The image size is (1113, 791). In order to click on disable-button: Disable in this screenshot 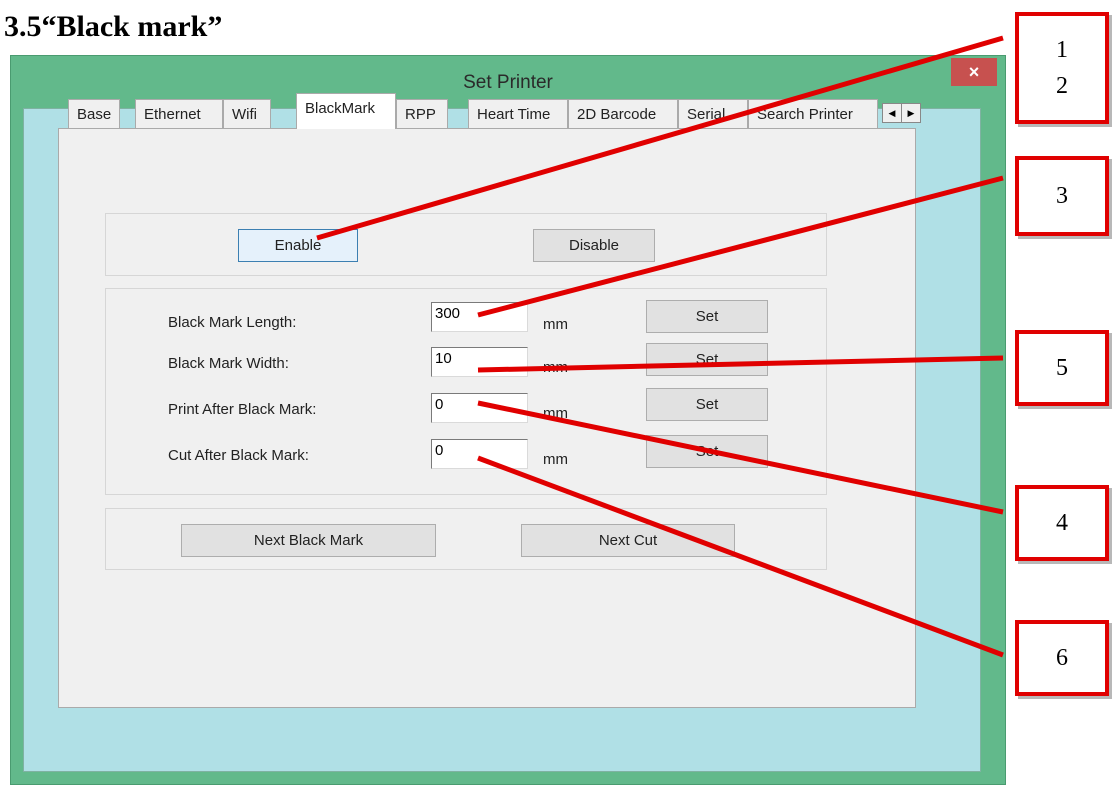, I will do `click(594, 245)`.